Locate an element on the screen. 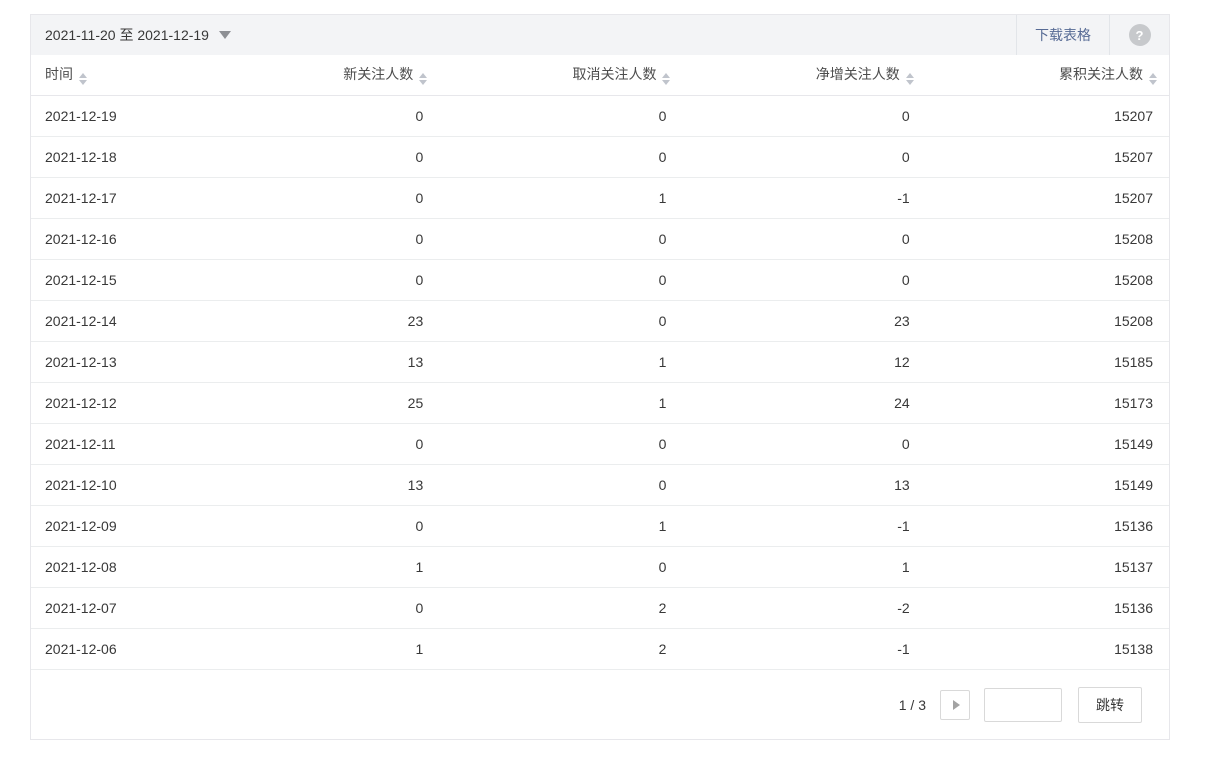 This screenshot has height=757, width=1210. page-indicator: 1 / 3 is located at coordinates (912, 705).